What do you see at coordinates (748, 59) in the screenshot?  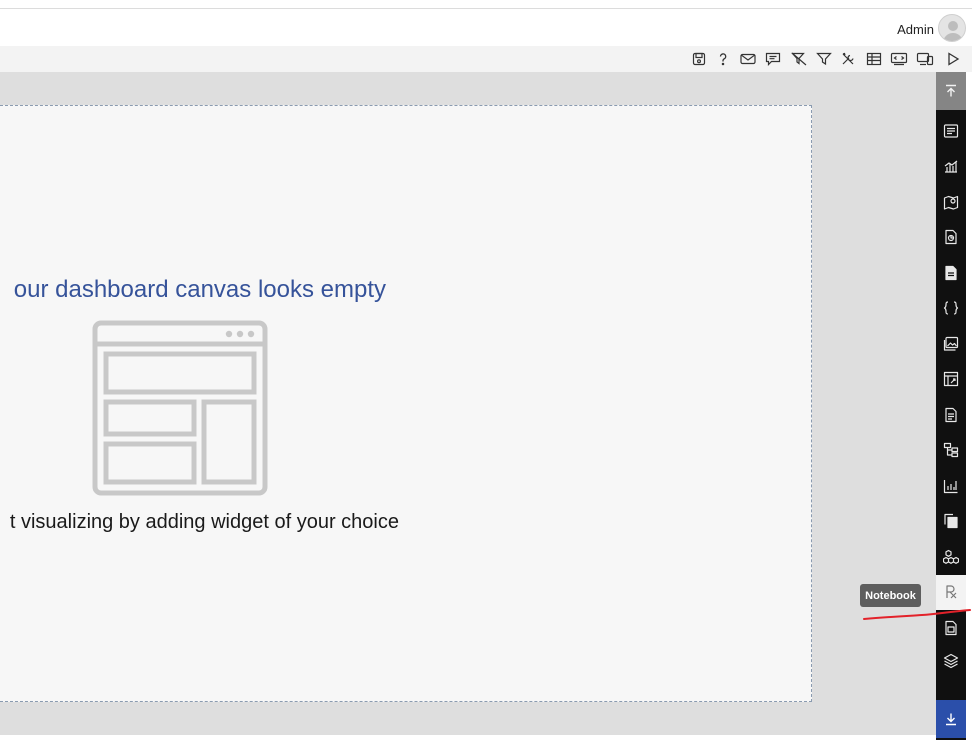 I see `mail-icon` at bounding box center [748, 59].